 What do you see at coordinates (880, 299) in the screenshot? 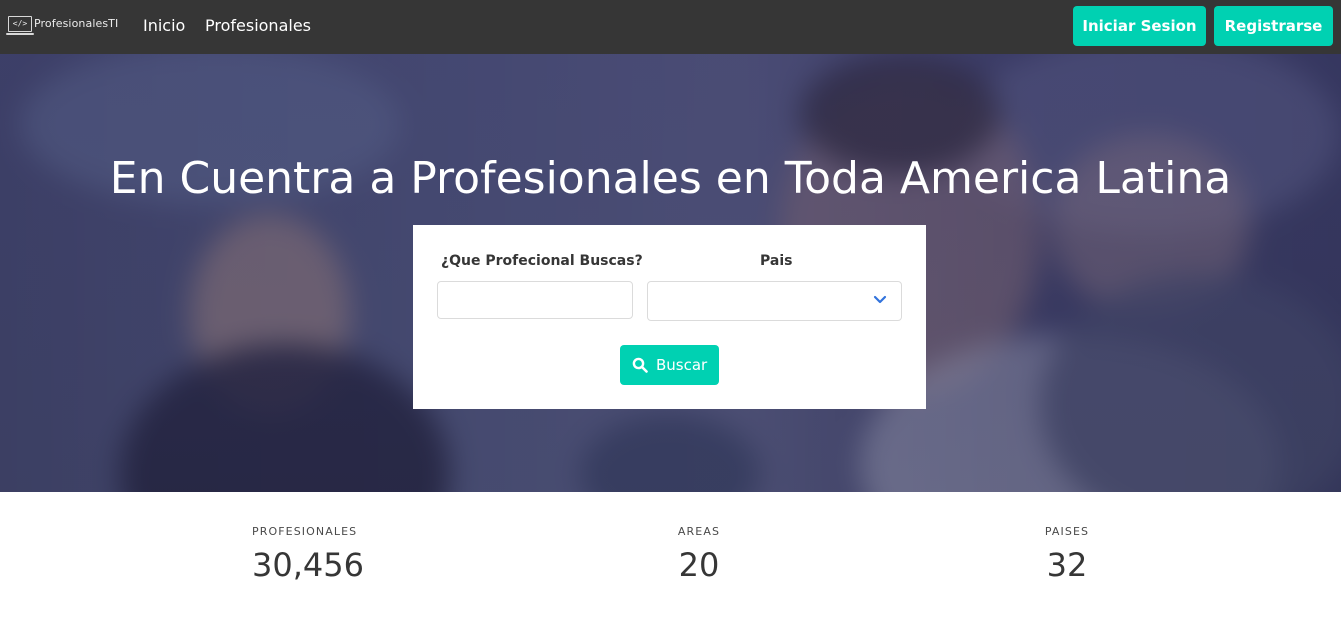
I see `chevron-down-icon` at bounding box center [880, 299].